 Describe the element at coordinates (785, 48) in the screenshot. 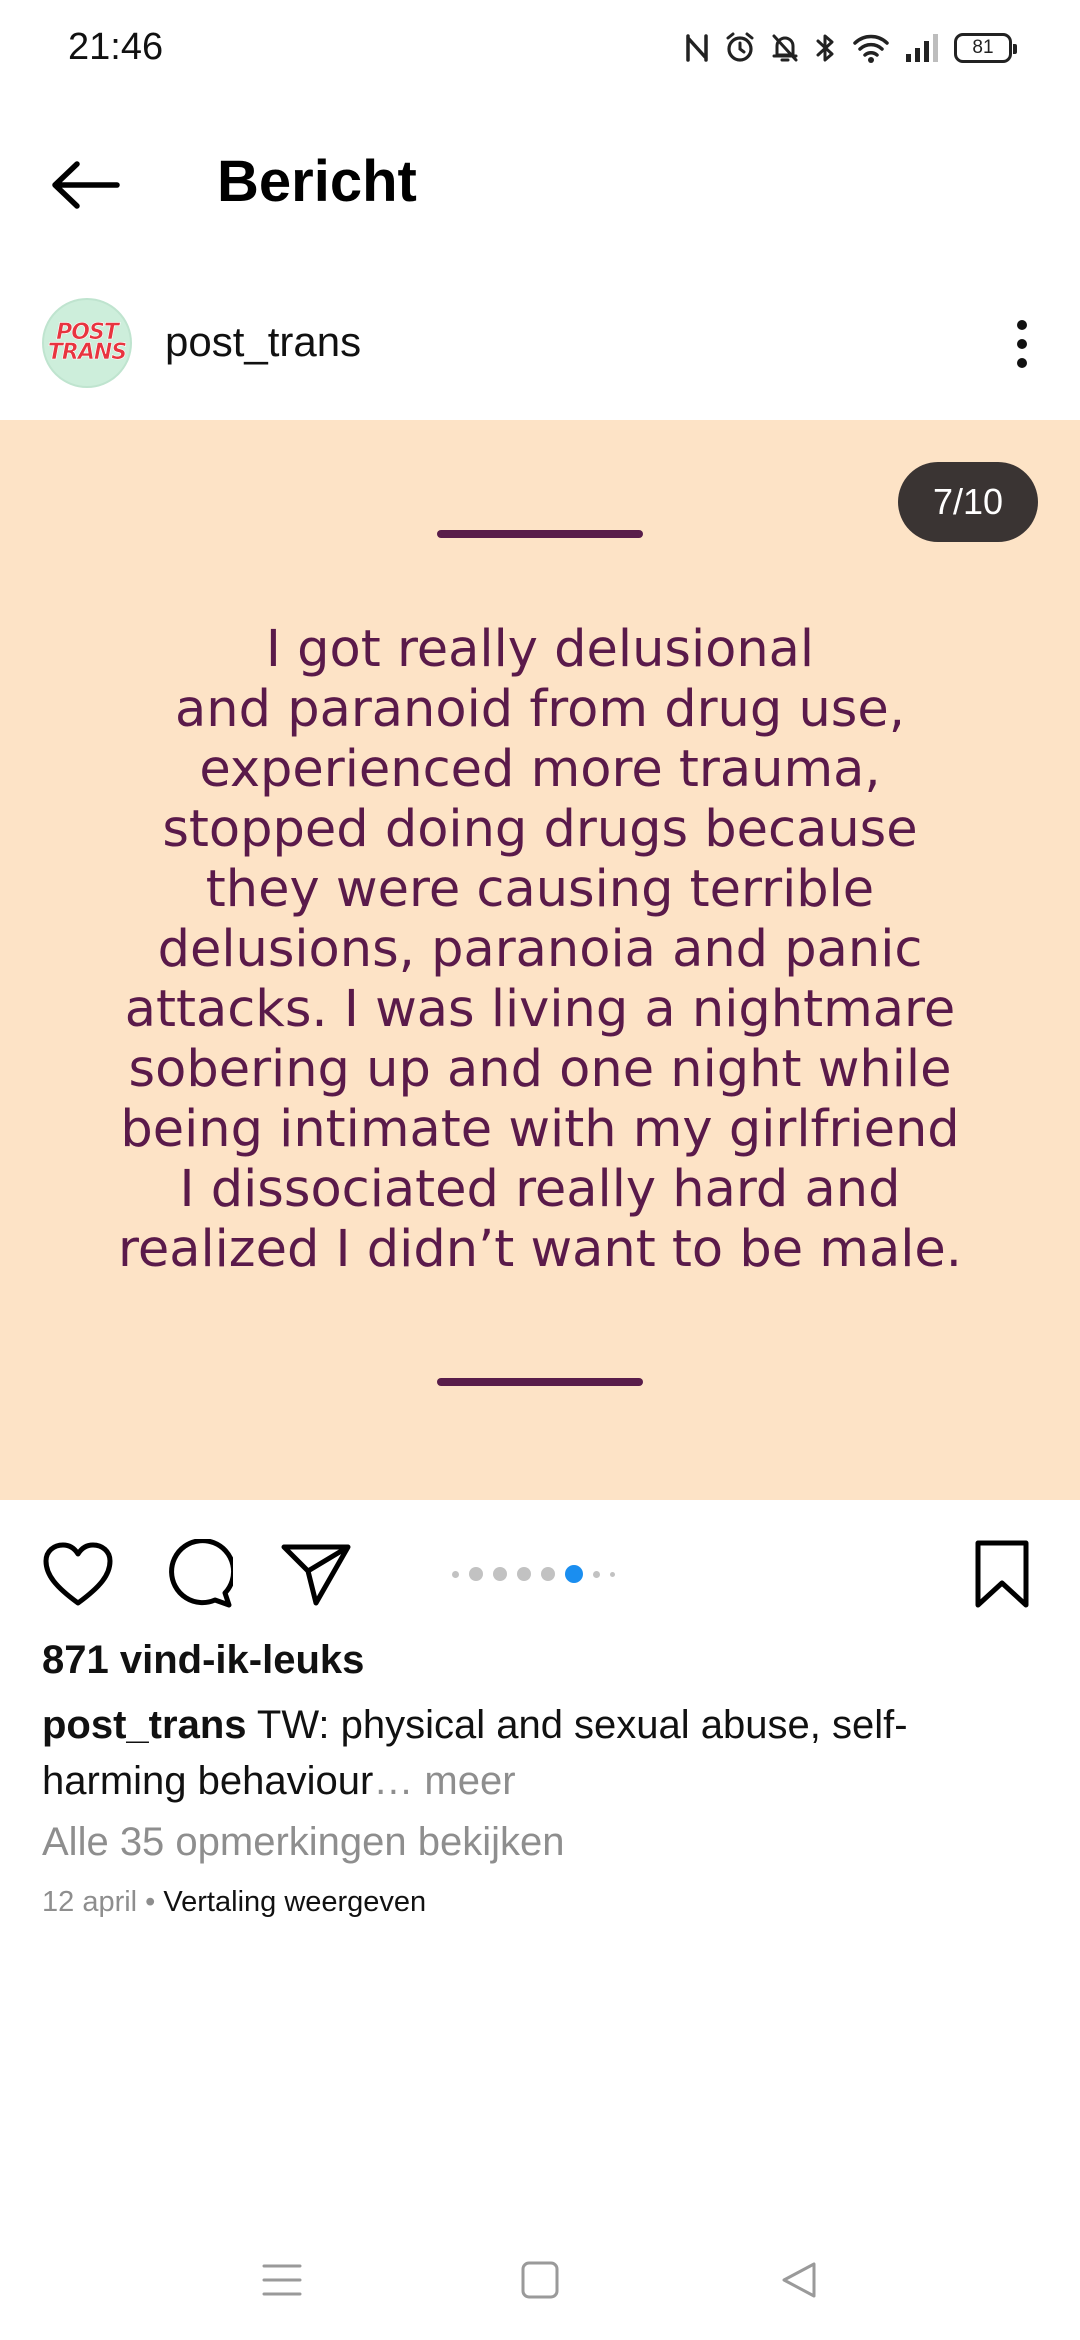

I see `bell-off-icon` at that location.